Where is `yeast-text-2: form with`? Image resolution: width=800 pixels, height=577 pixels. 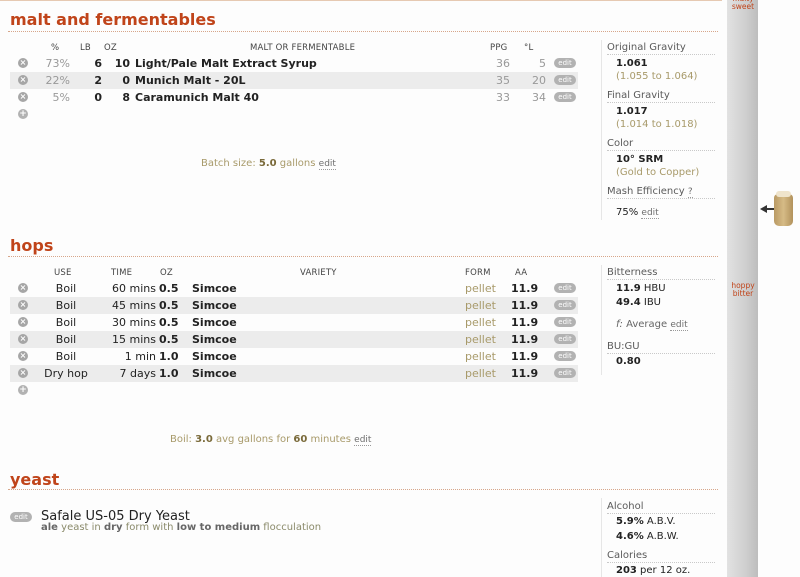
yeast-text-2: form with is located at coordinates (149, 527).